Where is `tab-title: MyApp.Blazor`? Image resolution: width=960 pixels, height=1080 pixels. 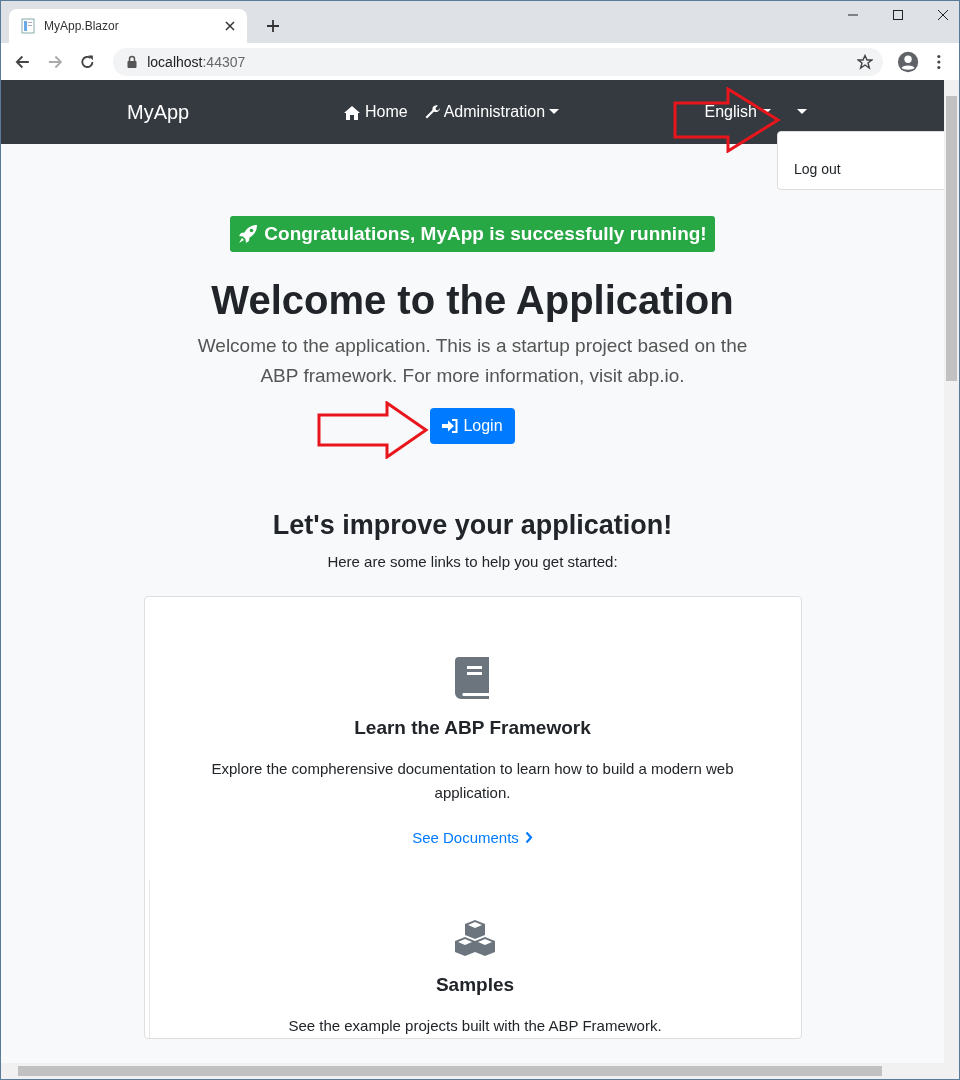 tab-title: MyApp.Blazor is located at coordinates (82, 26).